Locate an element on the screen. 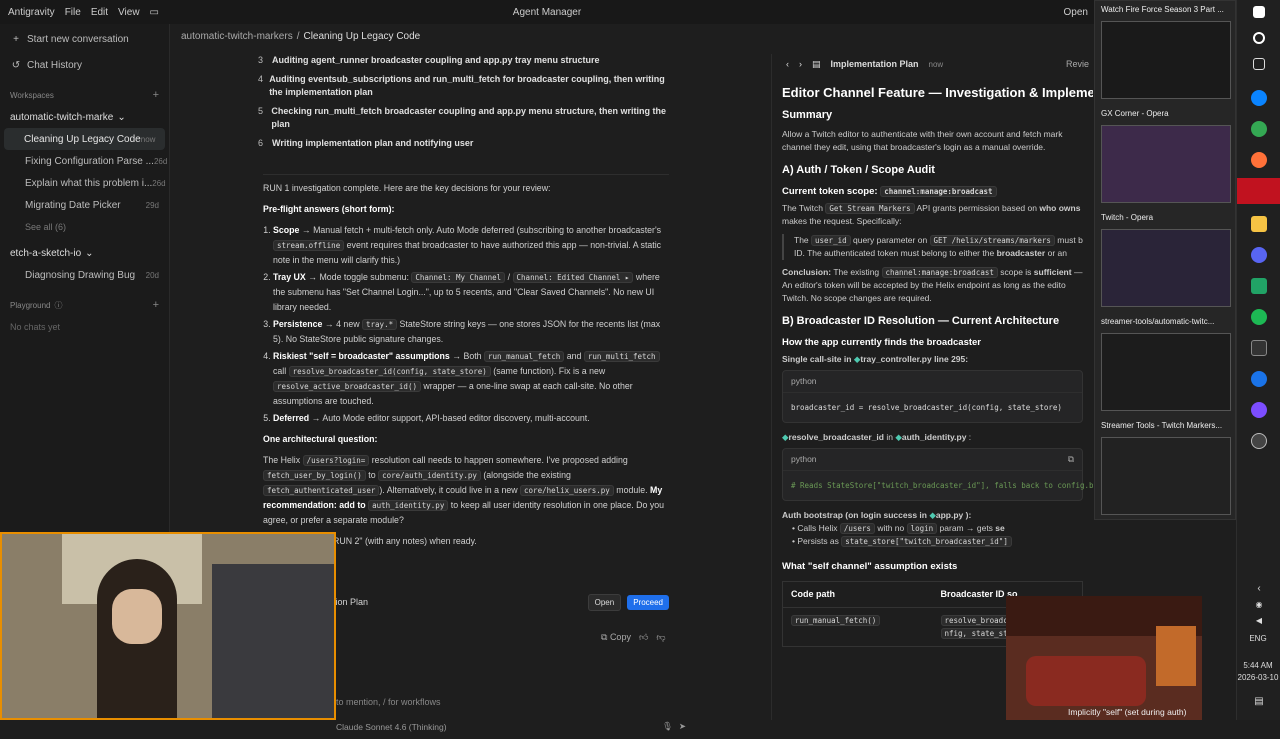  no-chats-text: No chats yet is located at coordinates (35, 327).